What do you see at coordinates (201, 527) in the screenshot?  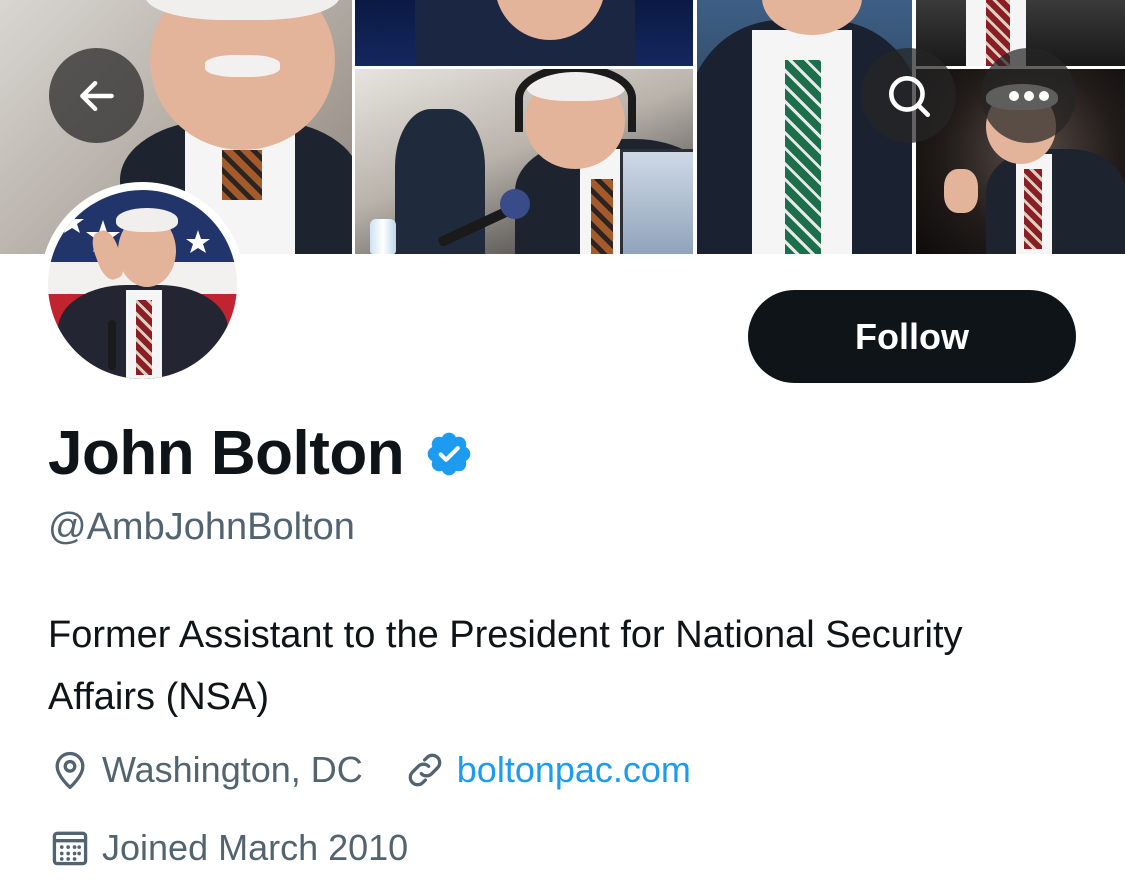 I see `profile-handle: @AmbJohnBolton` at bounding box center [201, 527].